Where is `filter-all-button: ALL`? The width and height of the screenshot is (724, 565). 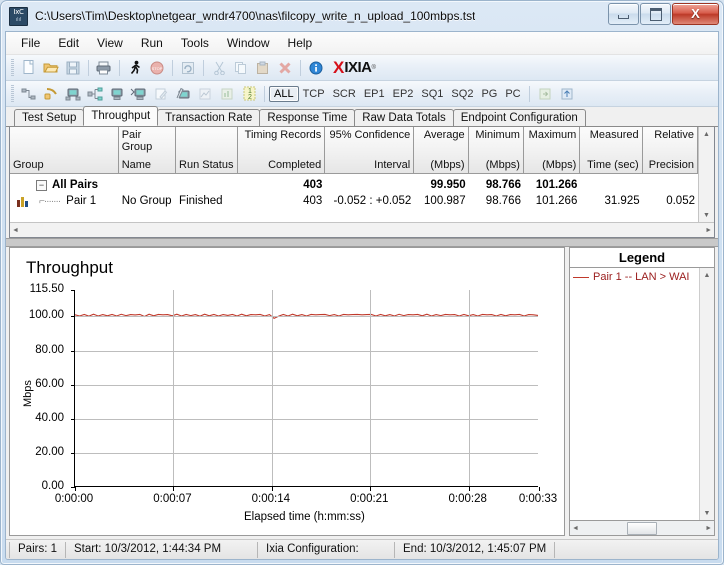 filter-all-button: ALL is located at coordinates (284, 93).